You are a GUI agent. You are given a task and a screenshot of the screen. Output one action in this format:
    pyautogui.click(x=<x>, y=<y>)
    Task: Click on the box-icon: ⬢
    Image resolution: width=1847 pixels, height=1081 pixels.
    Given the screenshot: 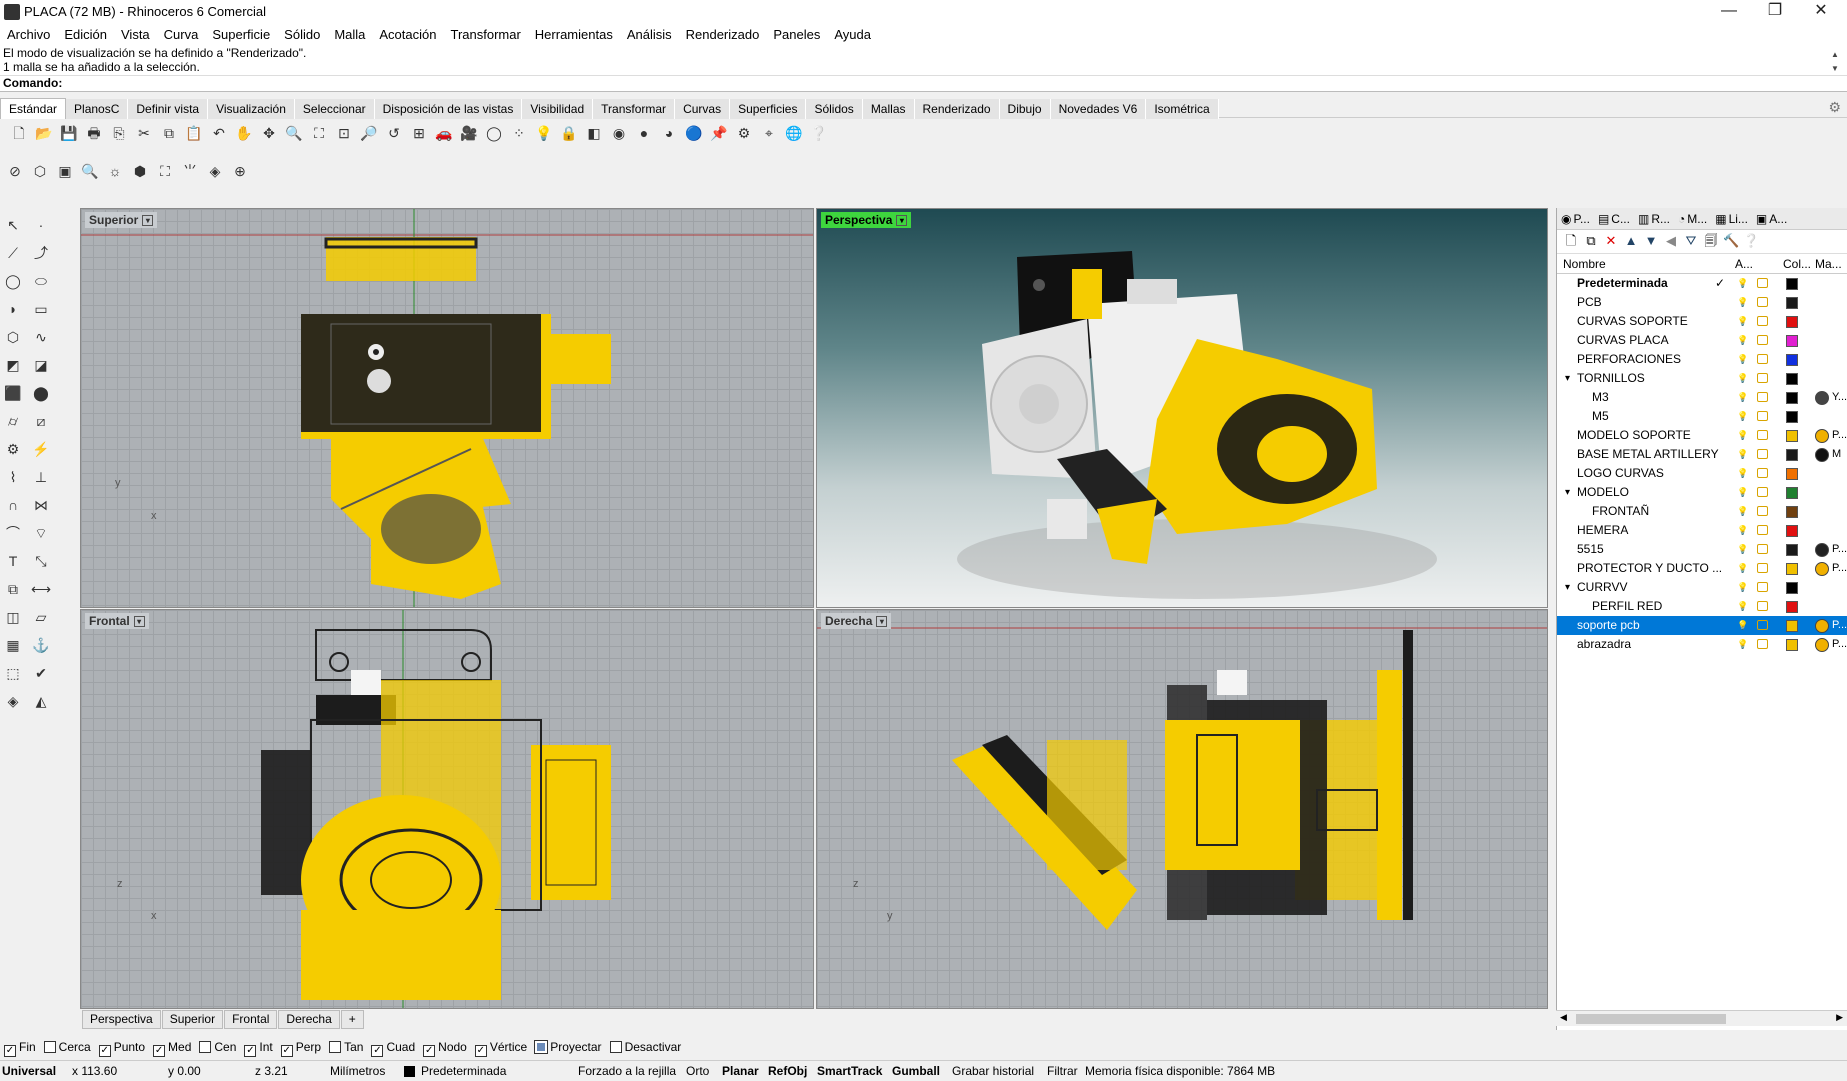 What is the action you would take?
    pyautogui.click(x=140, y=171)
    